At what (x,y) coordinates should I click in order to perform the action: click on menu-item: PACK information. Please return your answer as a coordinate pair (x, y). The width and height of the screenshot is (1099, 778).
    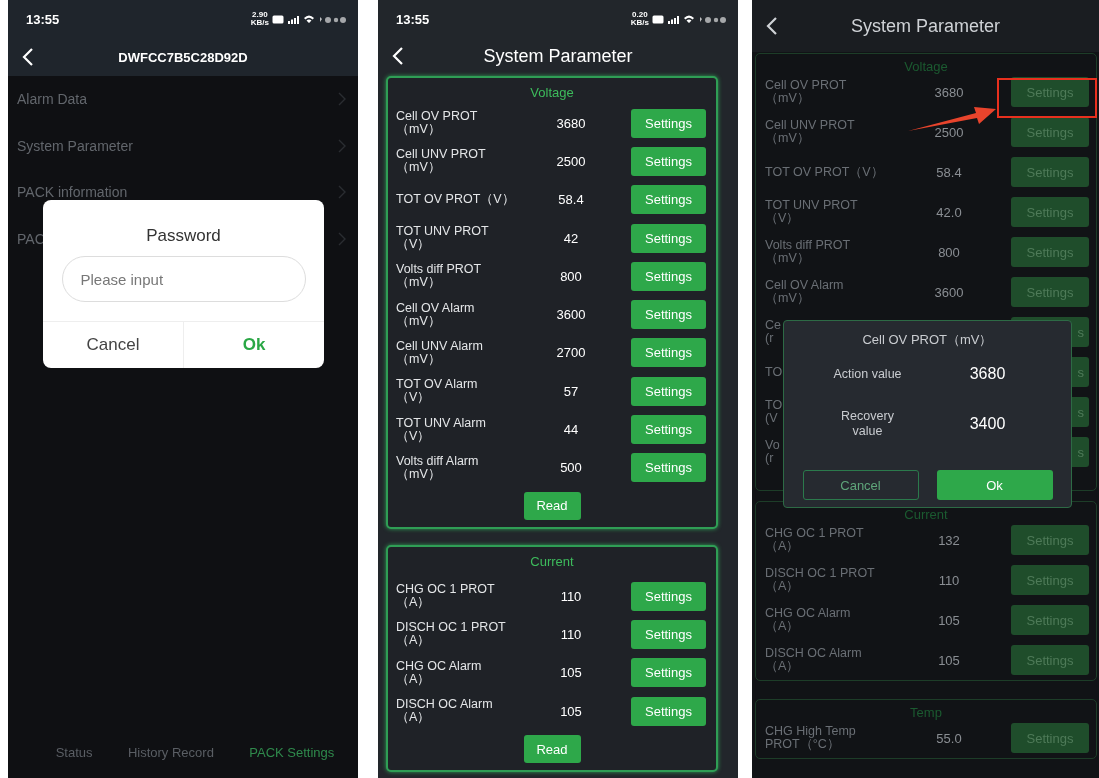
    Looking at the image, I should click on (72, 192).